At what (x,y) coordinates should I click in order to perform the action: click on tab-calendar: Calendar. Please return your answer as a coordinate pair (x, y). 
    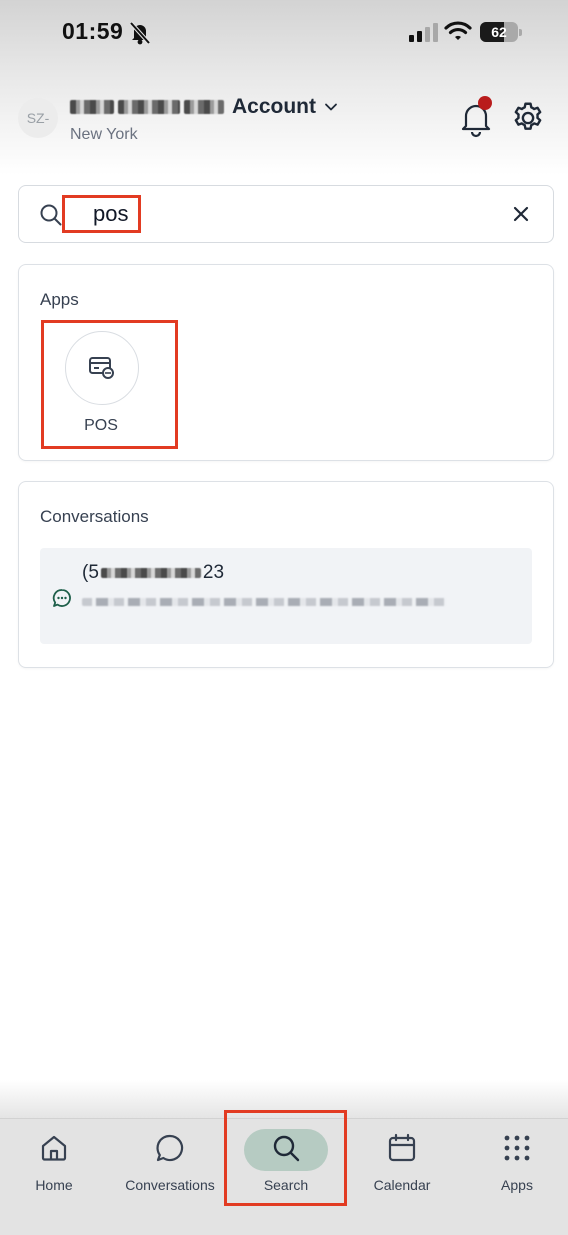
    Looking at the image, I should click on (402, 1164).